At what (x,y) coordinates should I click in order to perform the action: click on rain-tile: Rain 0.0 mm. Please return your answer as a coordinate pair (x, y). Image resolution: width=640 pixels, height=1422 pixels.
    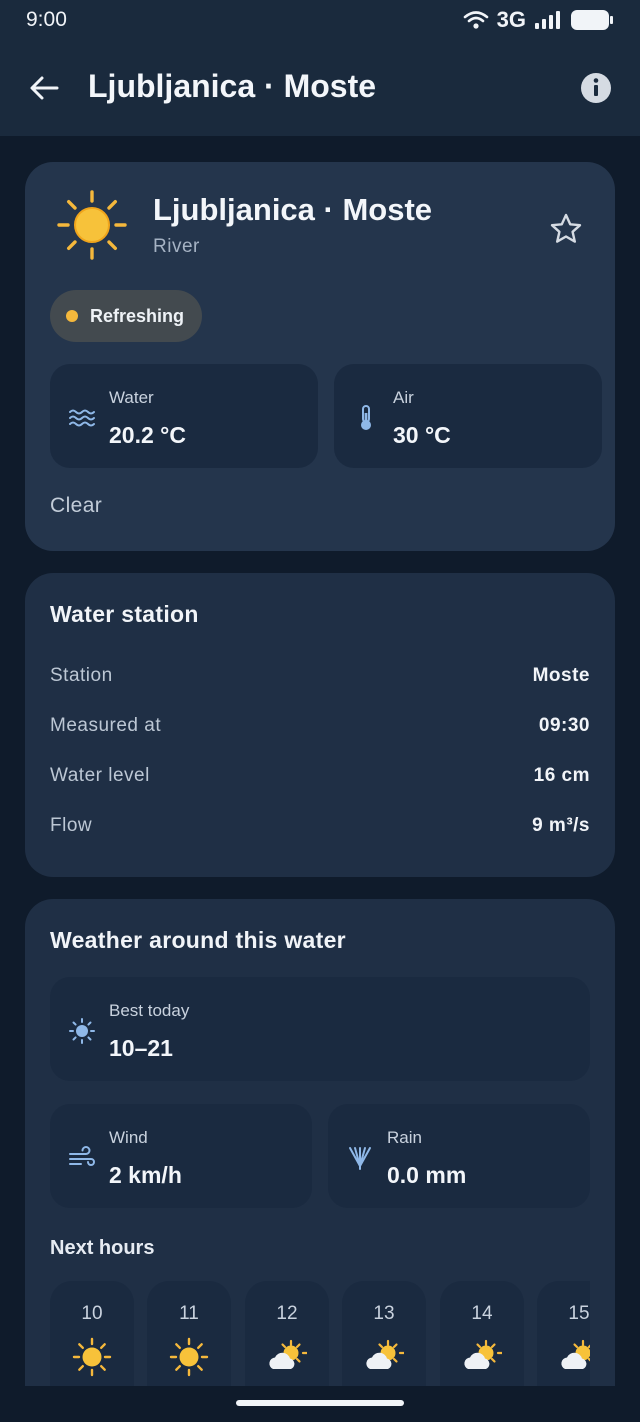
    Looking at the image, I should click on (459, 1156).